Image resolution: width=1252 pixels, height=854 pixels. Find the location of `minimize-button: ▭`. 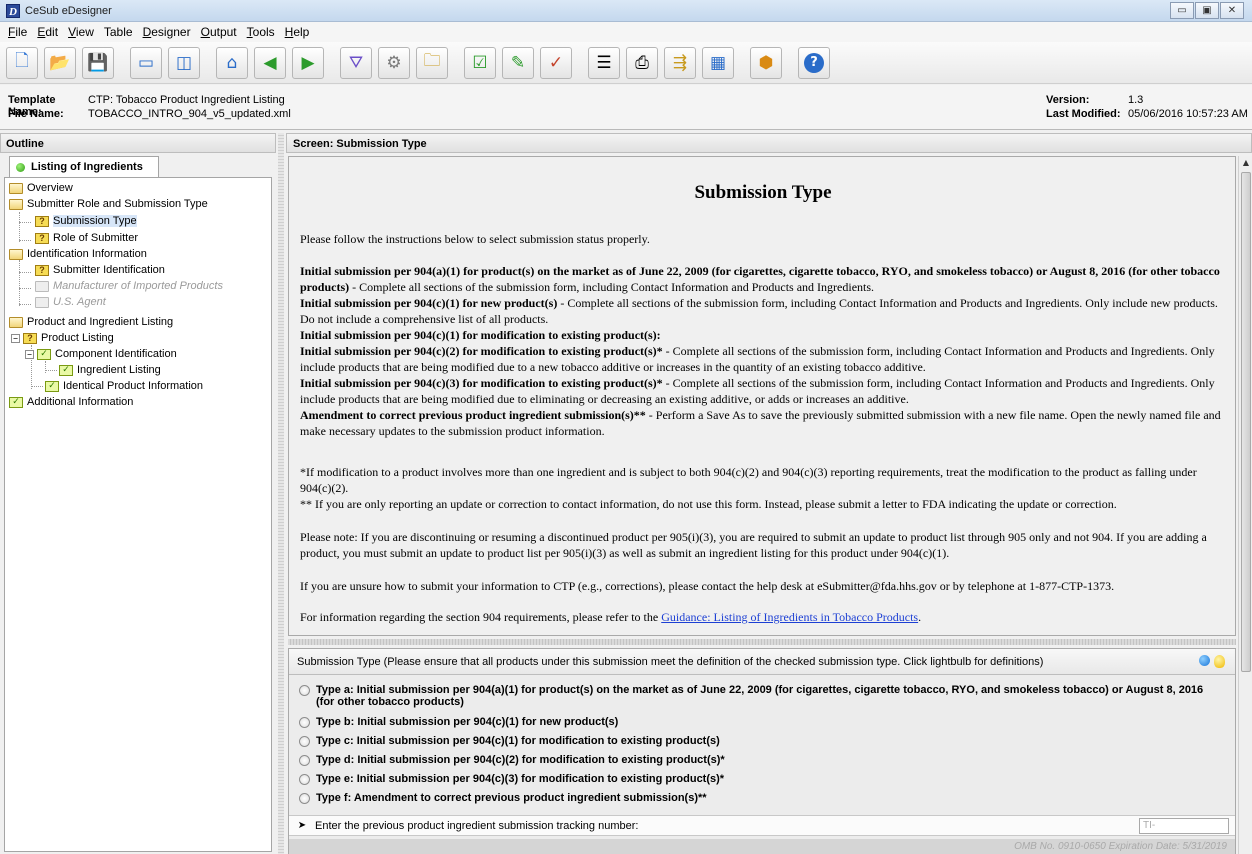

minimize-button: ▭ is located at coordinates (1182, 10).